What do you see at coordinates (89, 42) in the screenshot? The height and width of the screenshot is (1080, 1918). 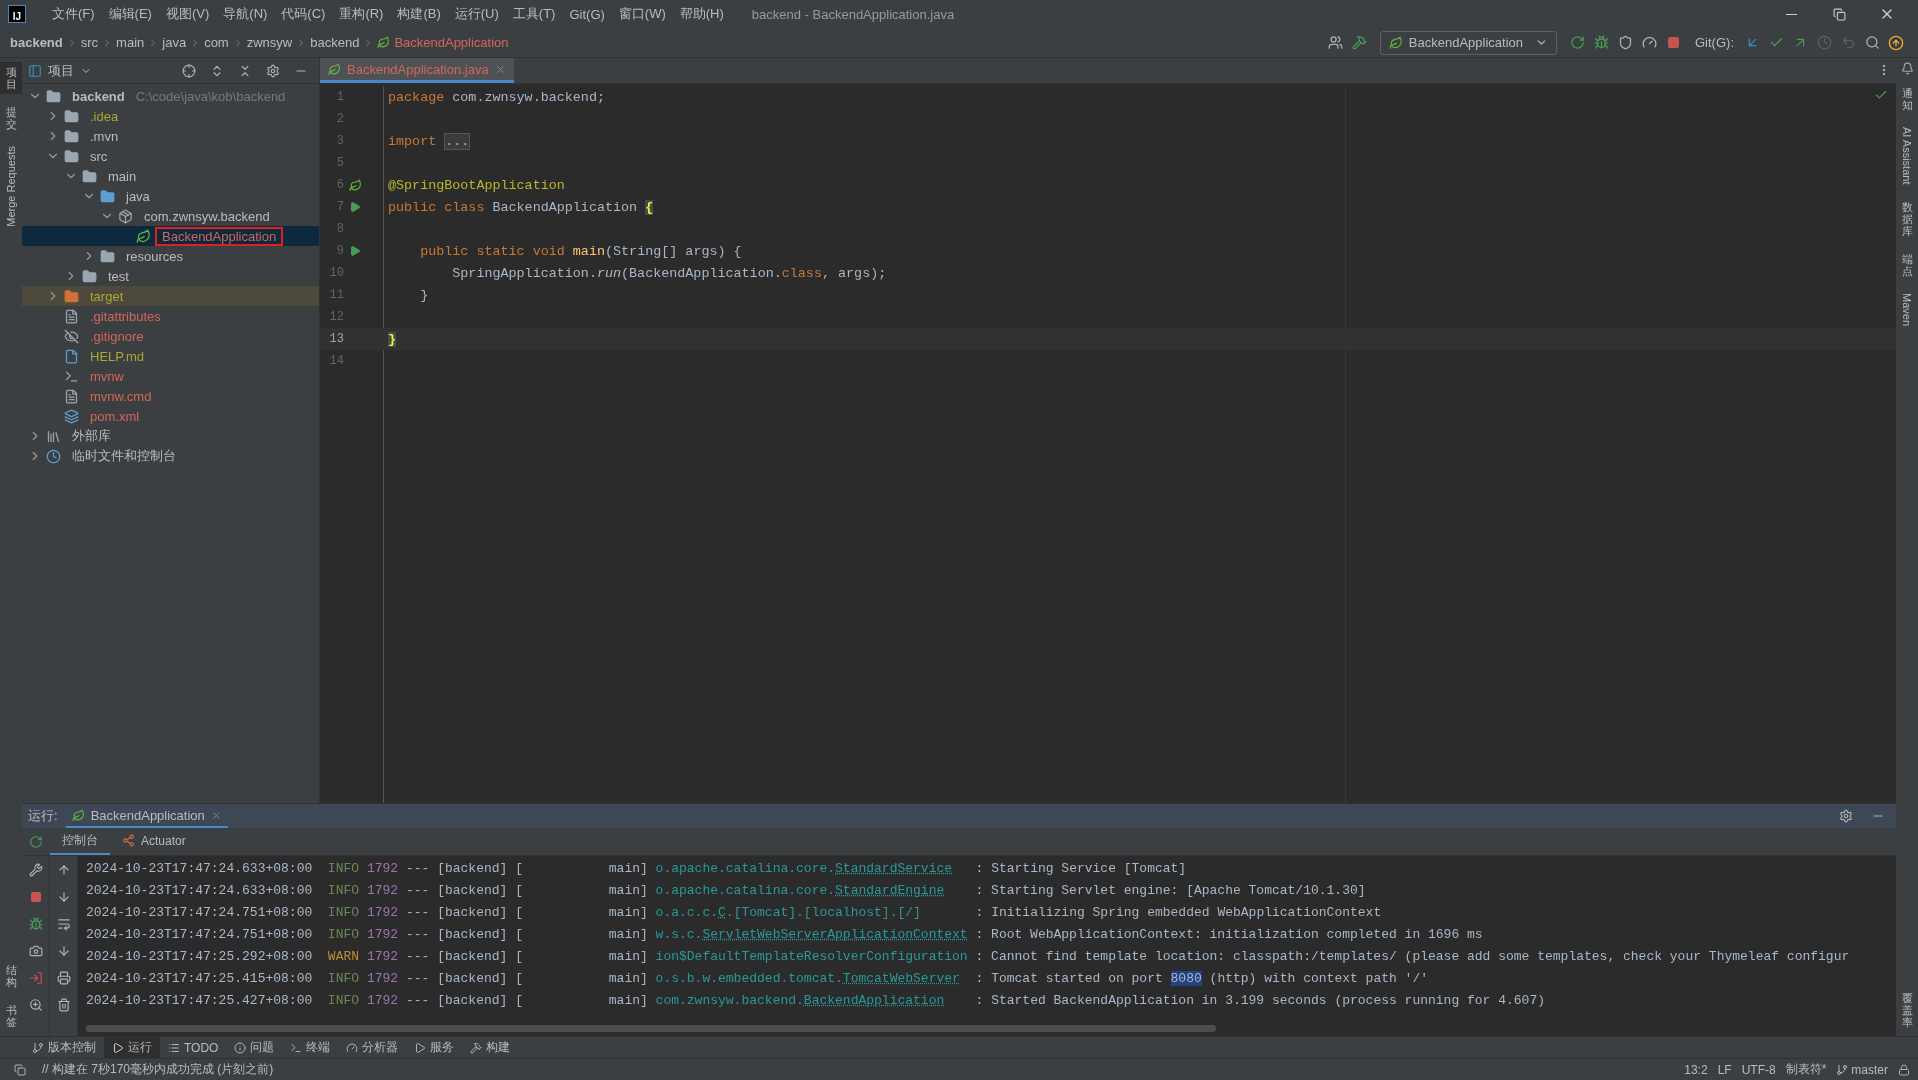 I see `breadcrumb: src` at bounding box center [89, 42].